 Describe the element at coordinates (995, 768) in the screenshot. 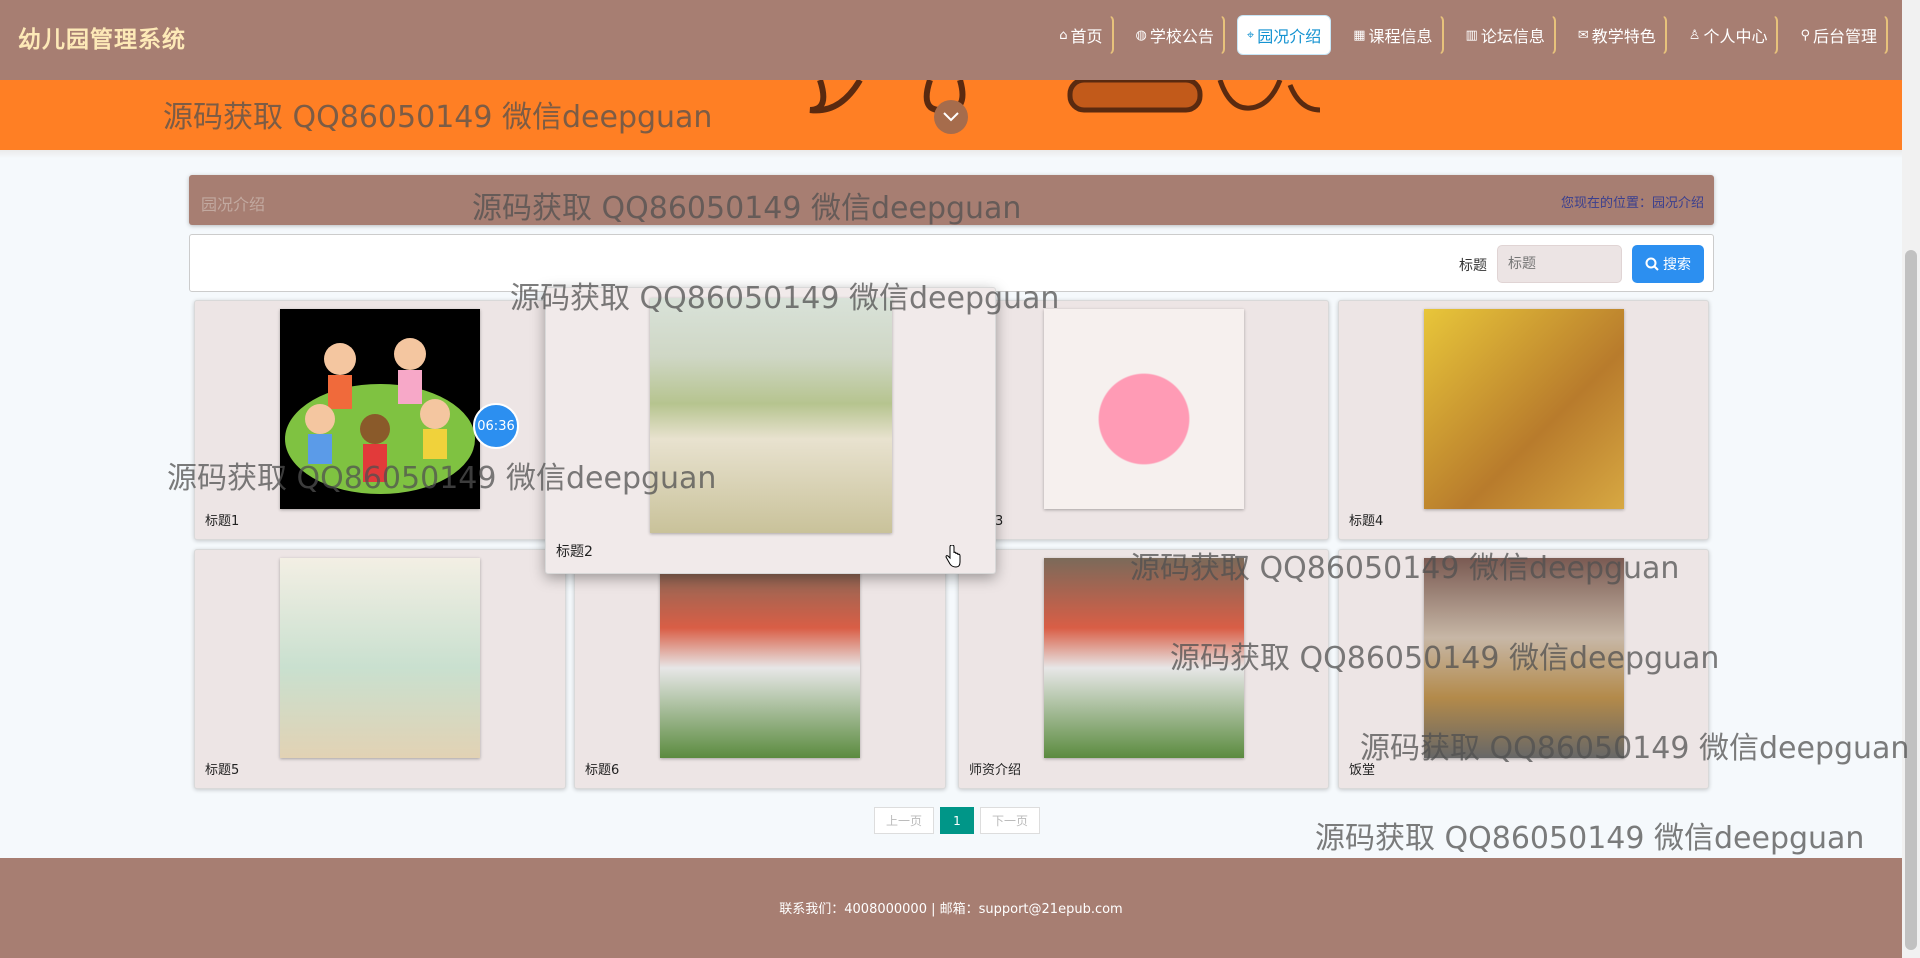

I see `card-caption: 师资介绍` at that location.